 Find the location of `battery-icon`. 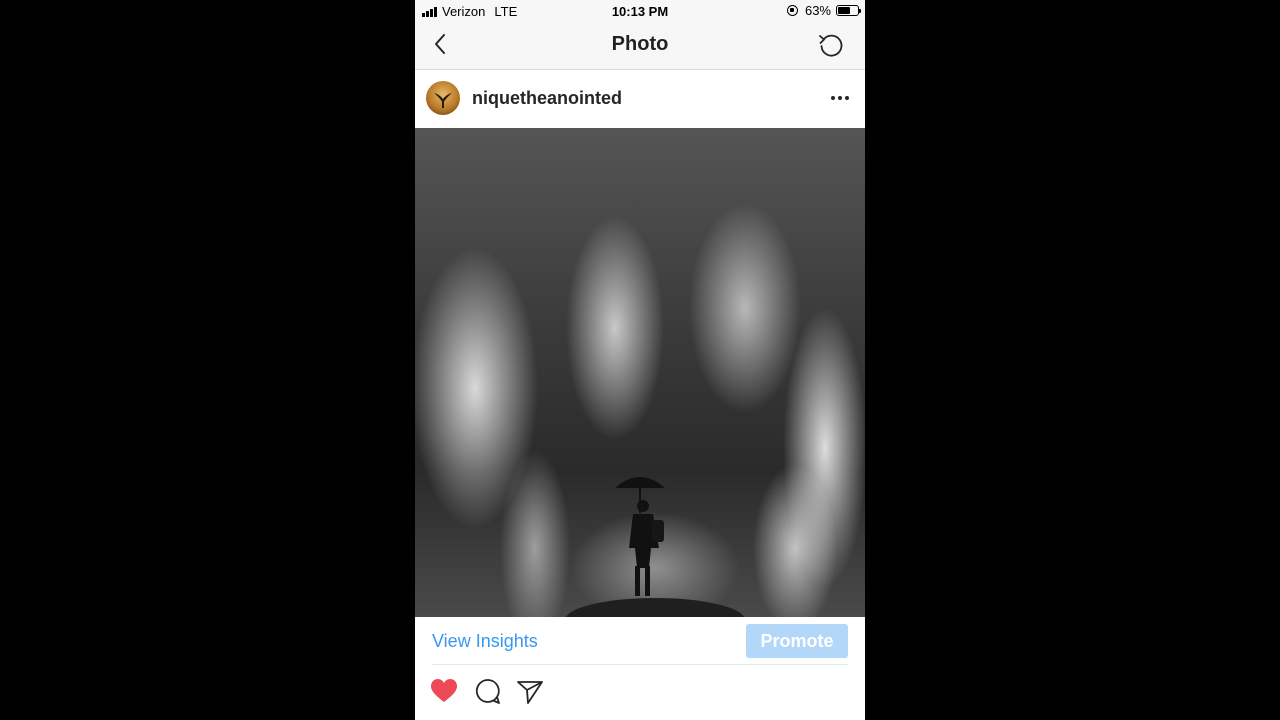

battery-icon is located at coordinates (848, 10).